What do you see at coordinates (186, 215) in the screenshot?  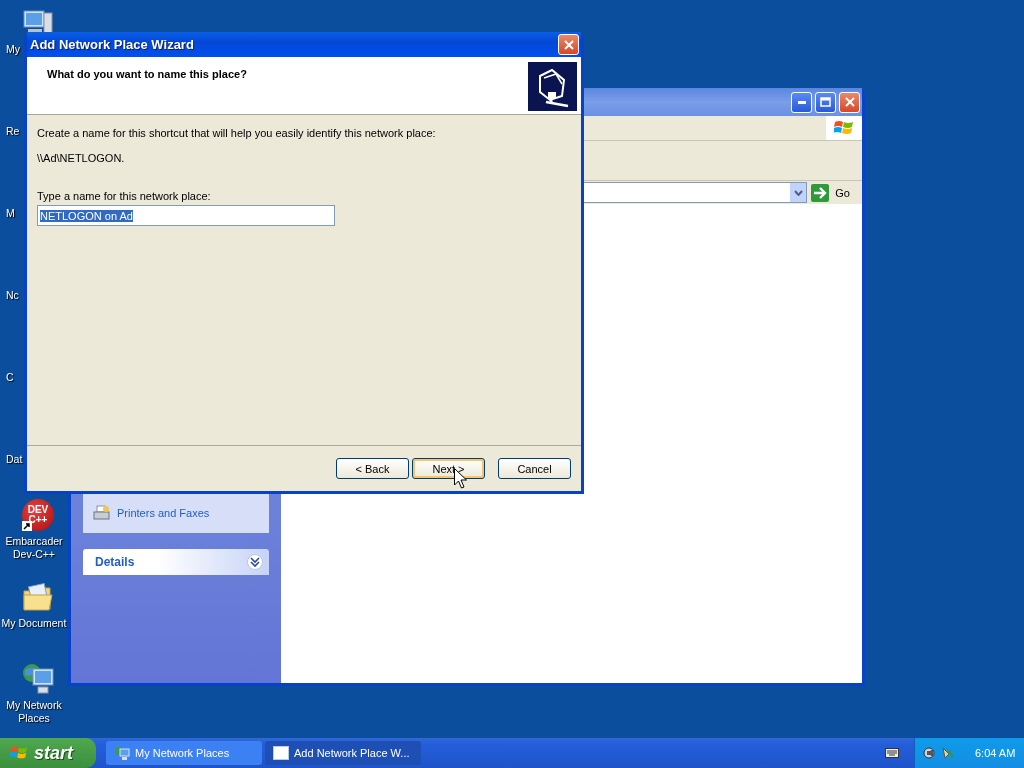 I see `name-input-field: NETLOGON on Ad` at bounding box center [186, 215].